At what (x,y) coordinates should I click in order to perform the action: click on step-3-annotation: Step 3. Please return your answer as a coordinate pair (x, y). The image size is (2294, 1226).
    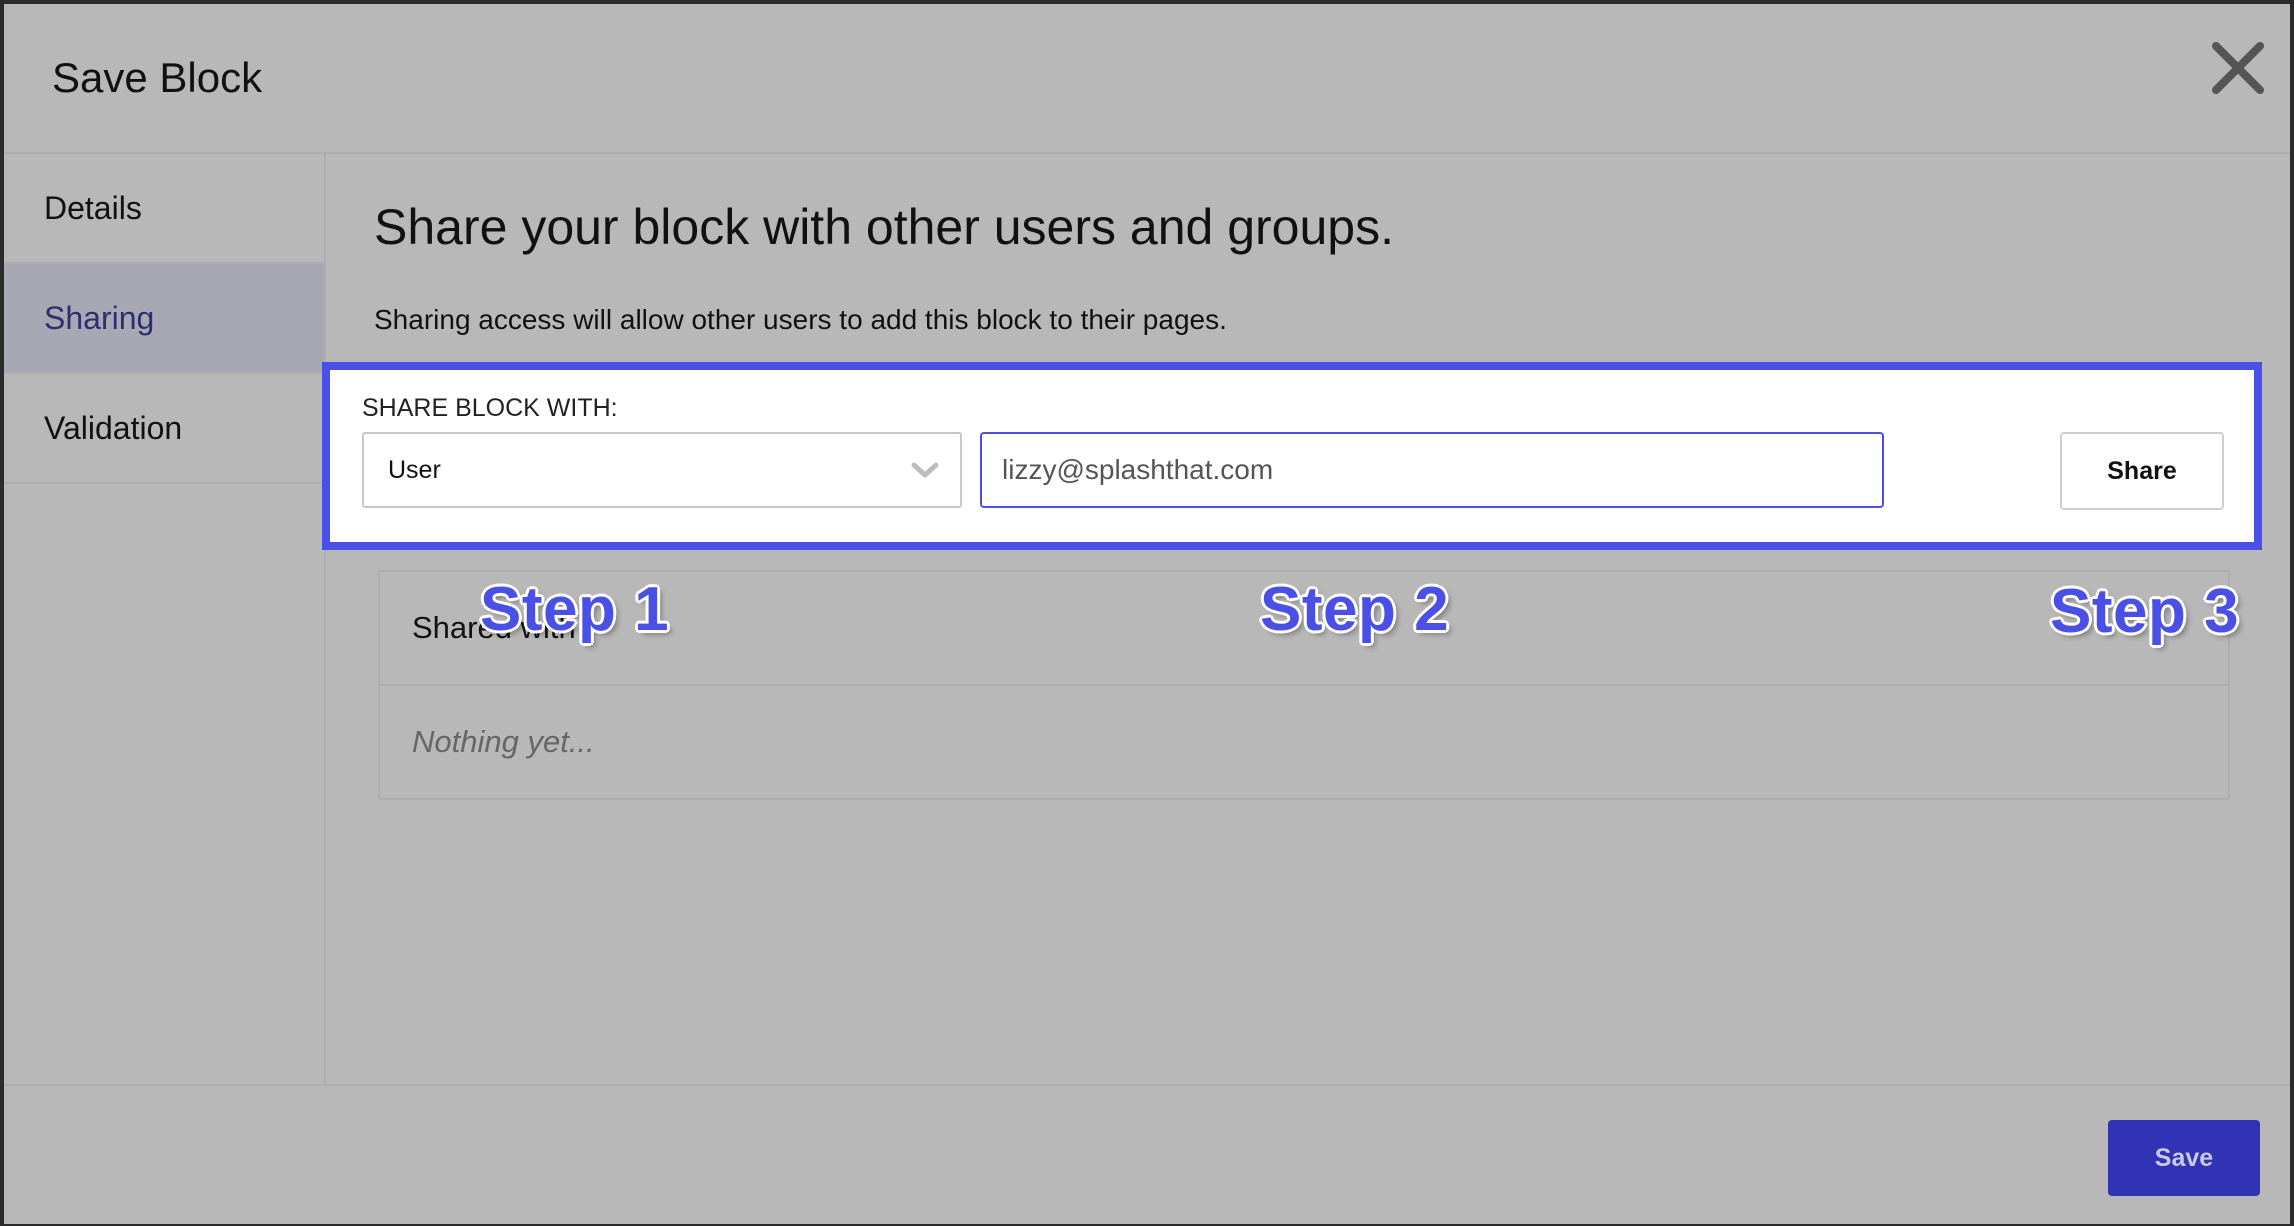
    Looking at the image, I should click on (2145, 611).